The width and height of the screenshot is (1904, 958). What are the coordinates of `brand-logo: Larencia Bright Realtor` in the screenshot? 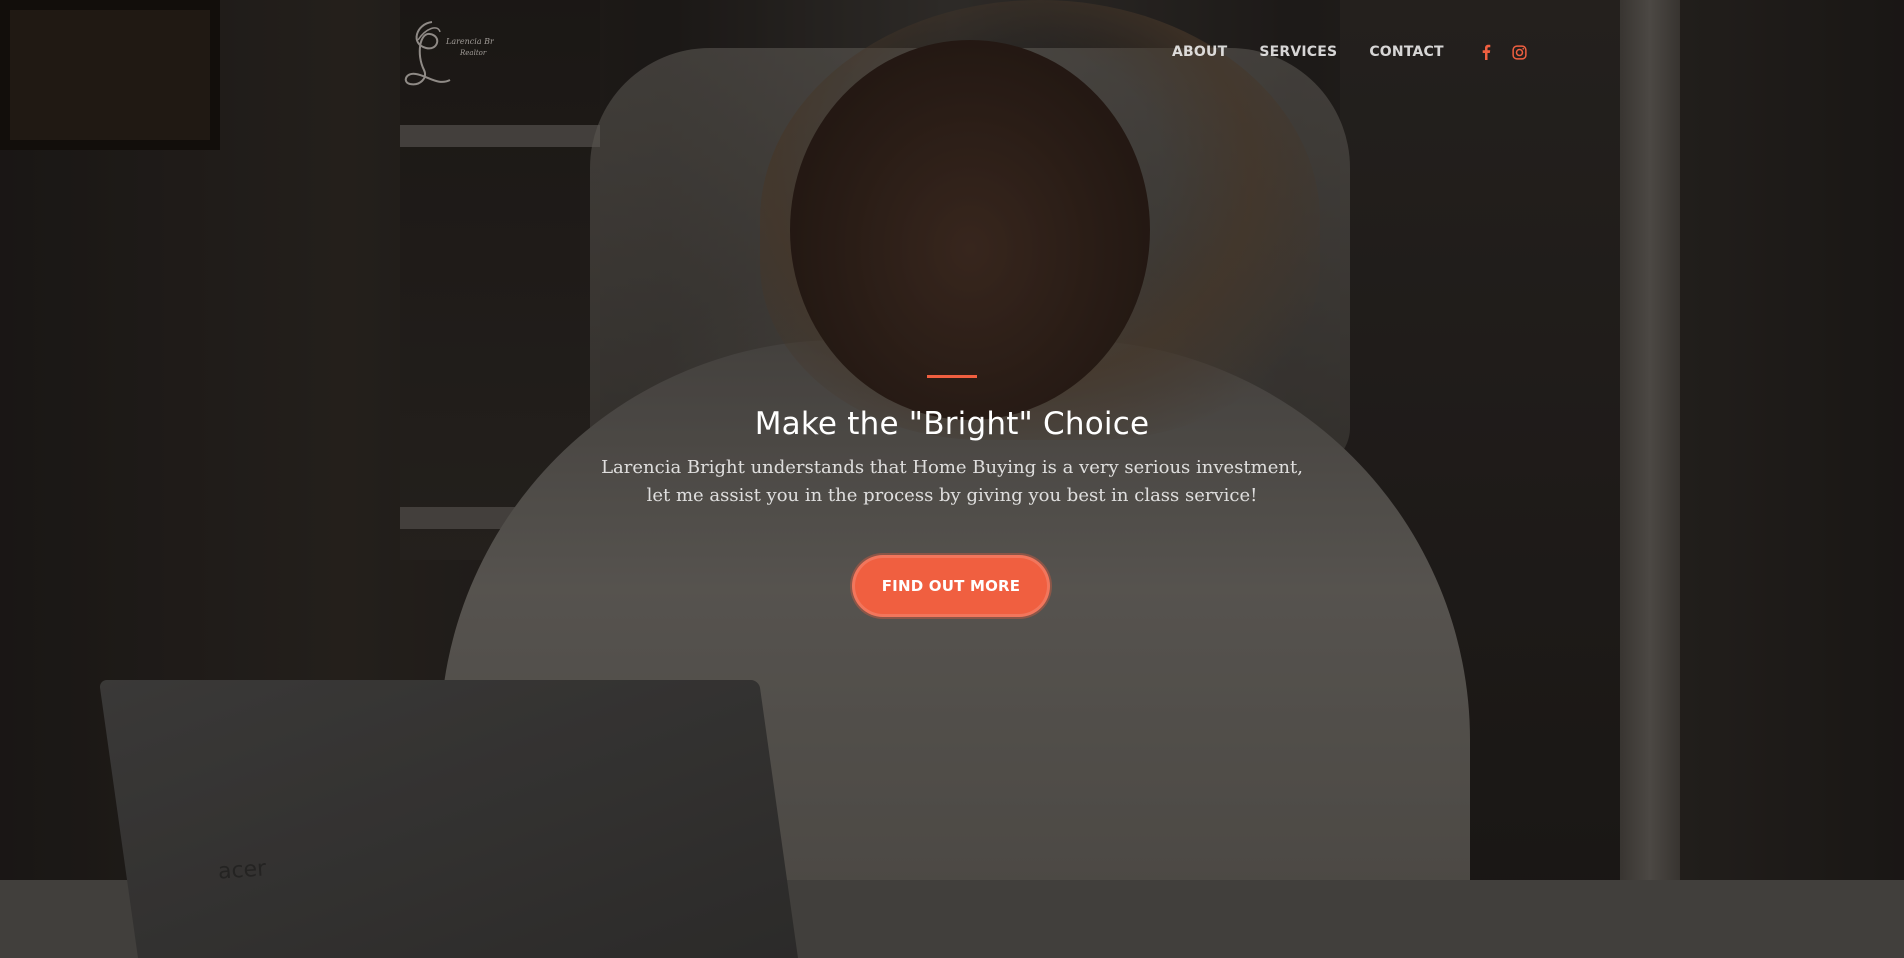 It's located at (454, 53).